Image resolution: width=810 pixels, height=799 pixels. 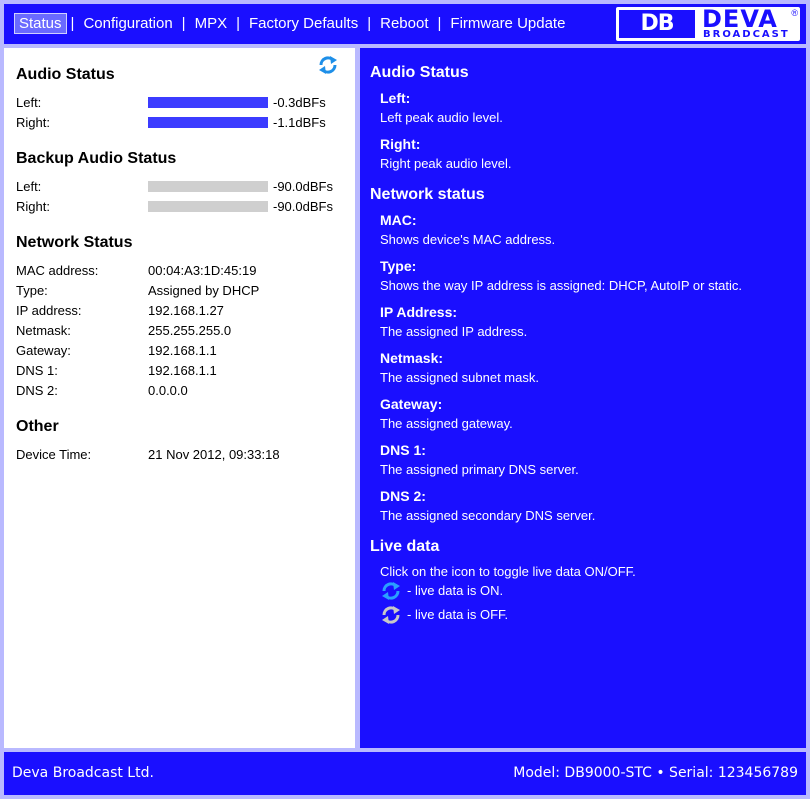 I want to click on backup-right-meter, so click(x=208, y=206).